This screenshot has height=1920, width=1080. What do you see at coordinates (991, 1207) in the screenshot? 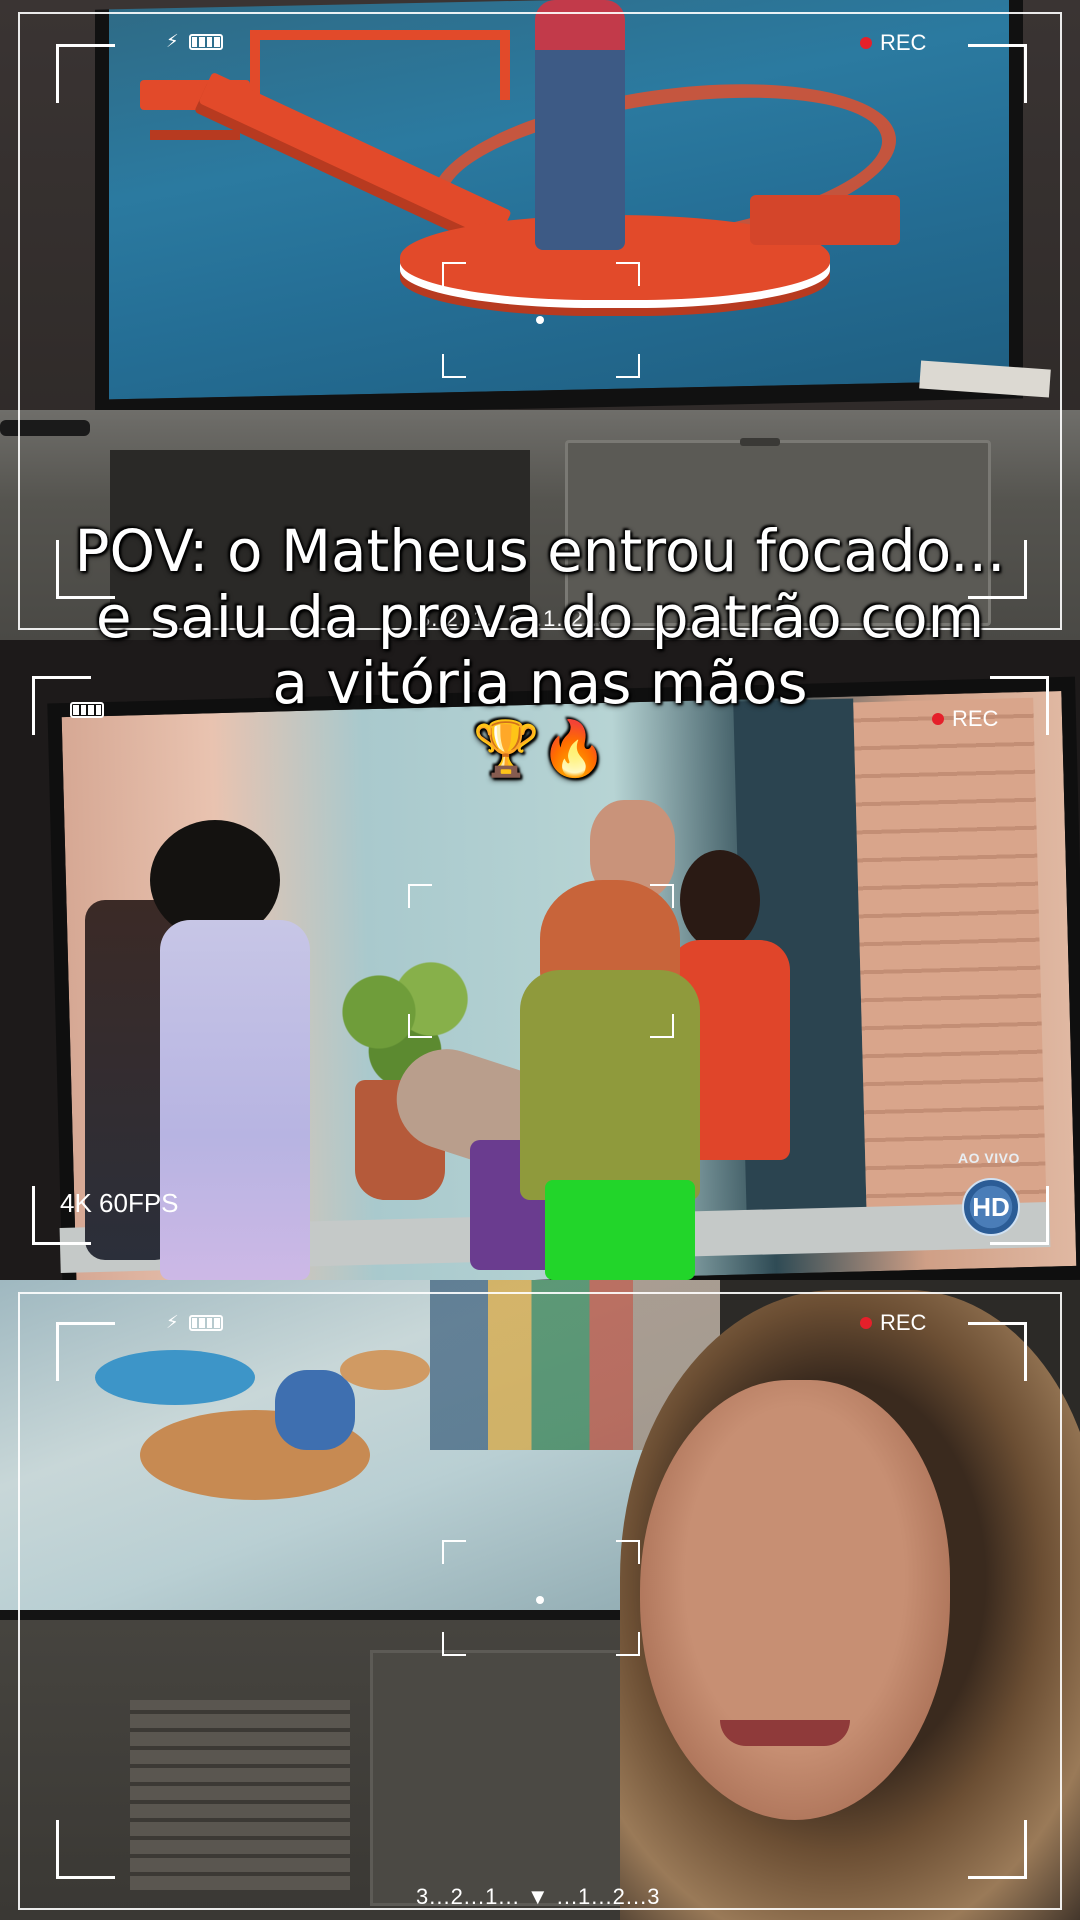
I see `tv-hd-badge: HD` at bounding box center [991, 1207].